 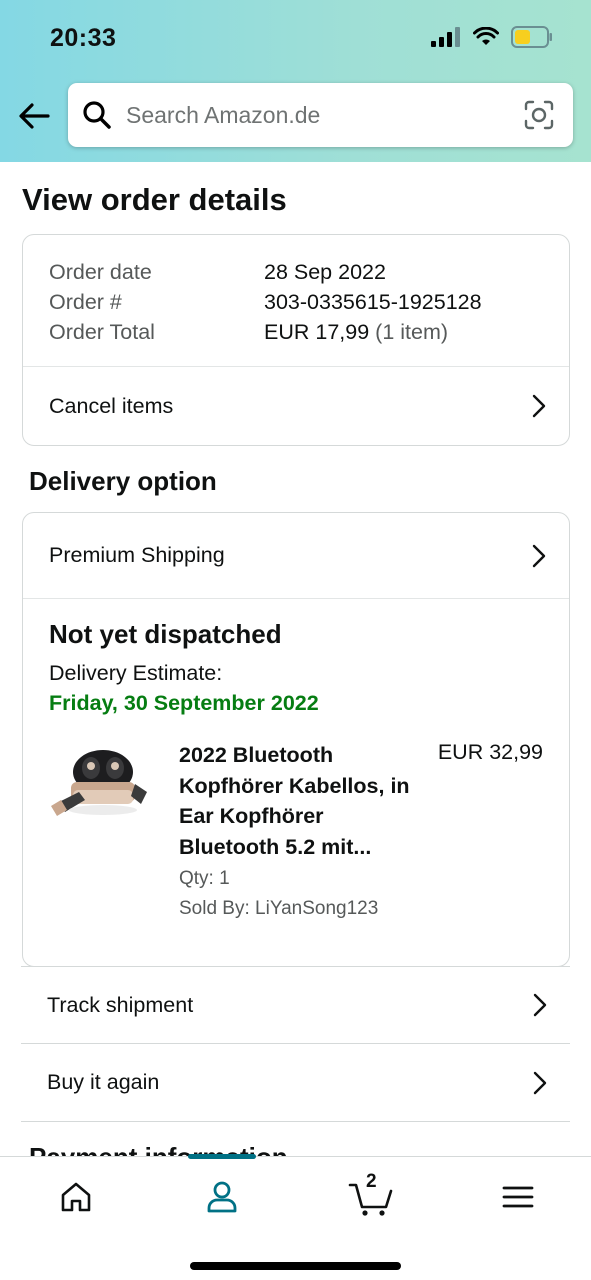 I want to click on shipping-option-label: Premium Shipping, so click(x=137, y=555).